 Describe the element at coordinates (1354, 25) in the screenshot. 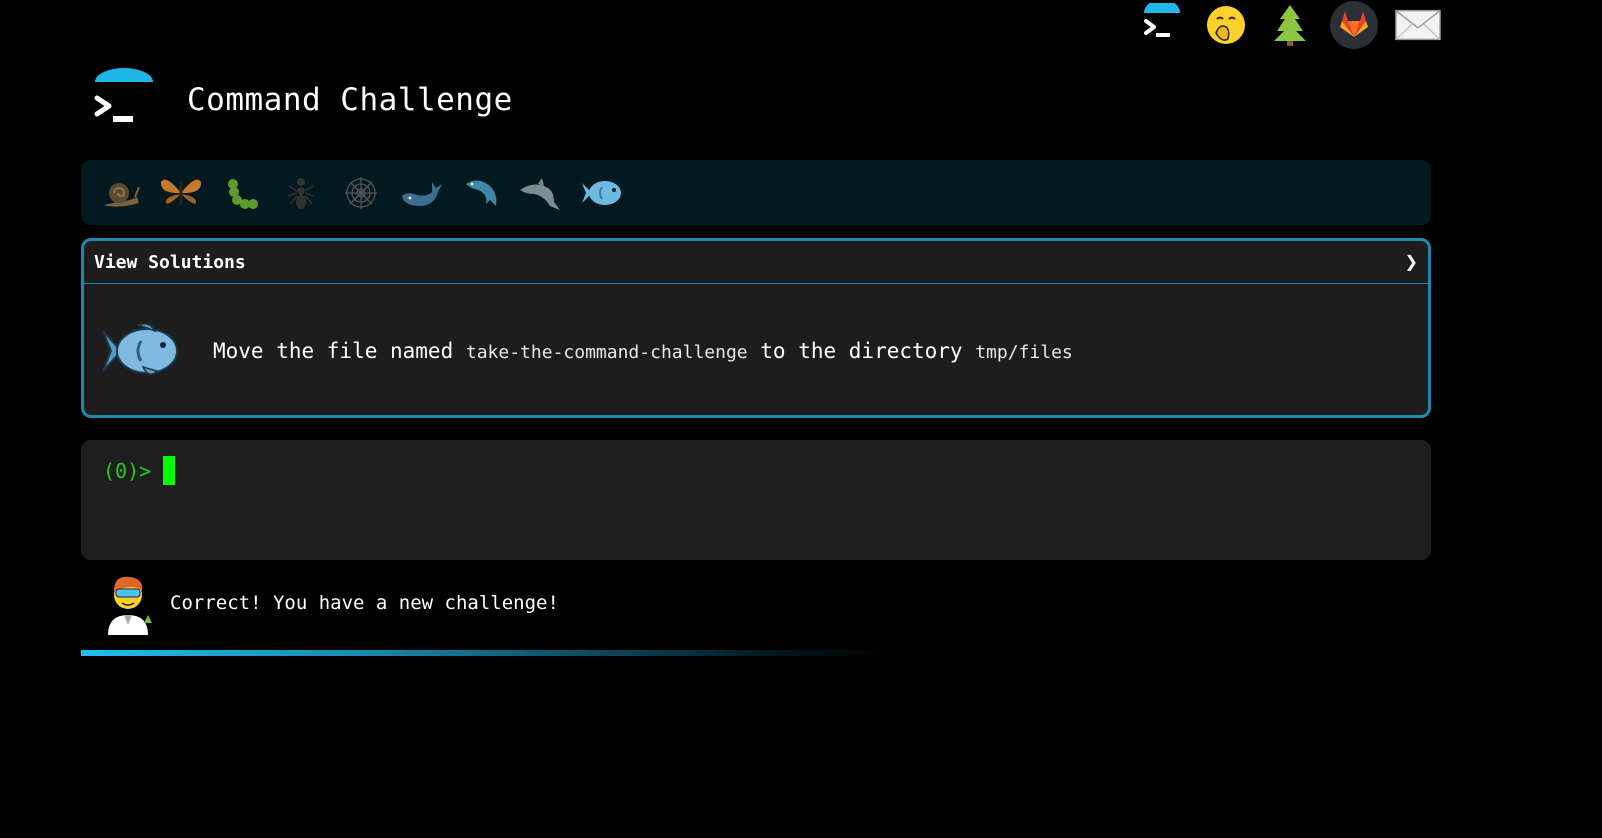

I see `gitlab-icon` at that location.